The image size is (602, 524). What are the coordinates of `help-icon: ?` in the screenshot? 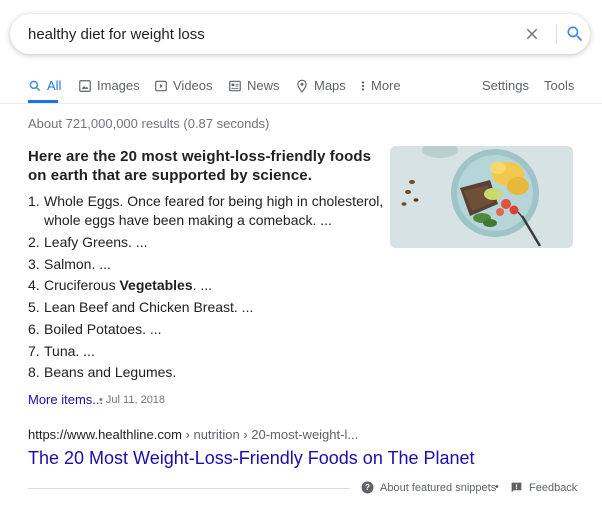 It's located at (367, 487).